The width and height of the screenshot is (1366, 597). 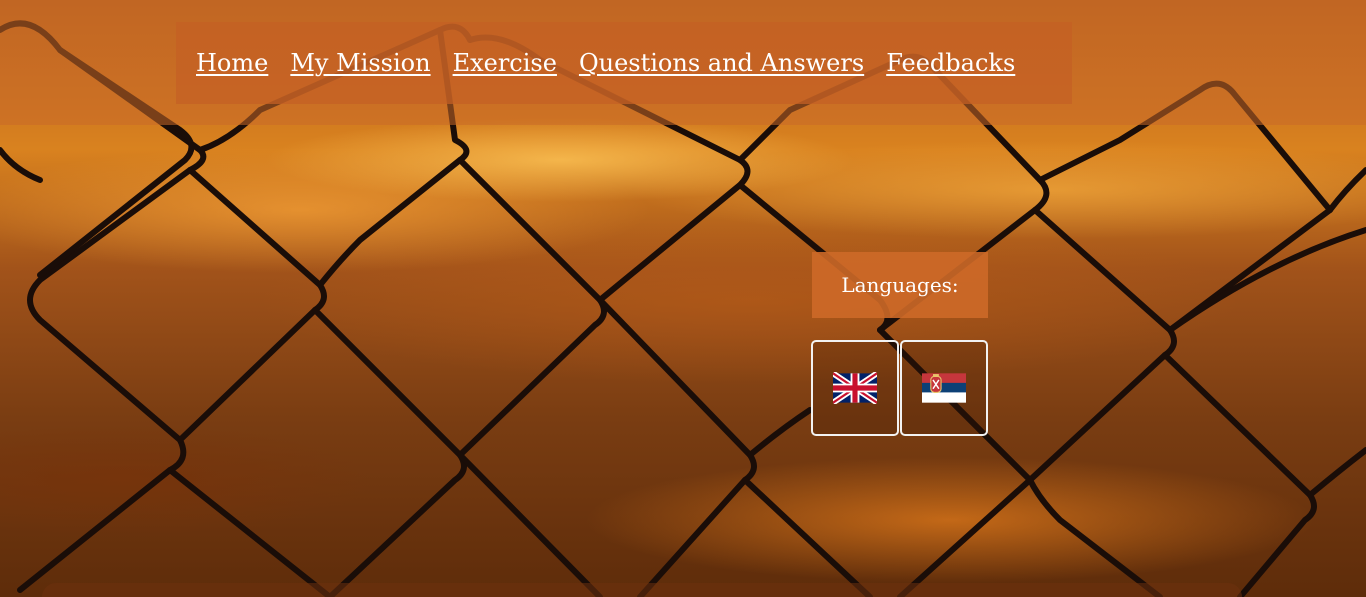 I want to click on serbia-flag-icon, so click(x=944, y=388).